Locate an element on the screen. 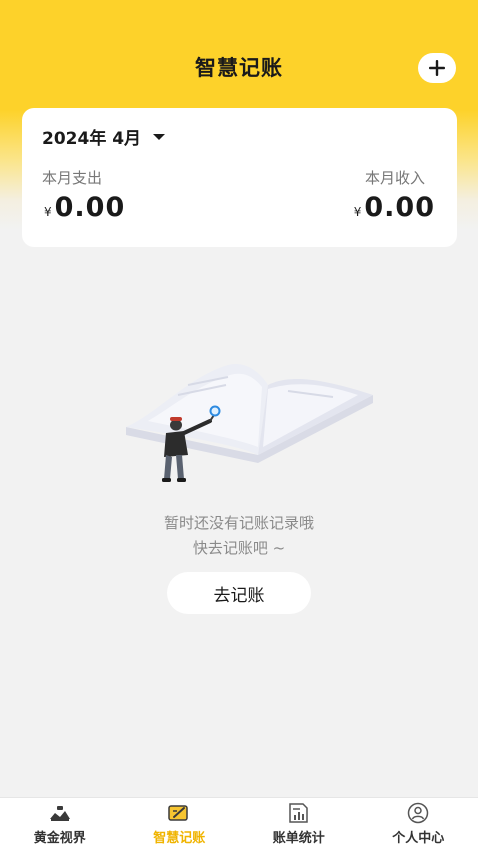  month-selector: 2024年 4月 is located at coordinates (103, 136).